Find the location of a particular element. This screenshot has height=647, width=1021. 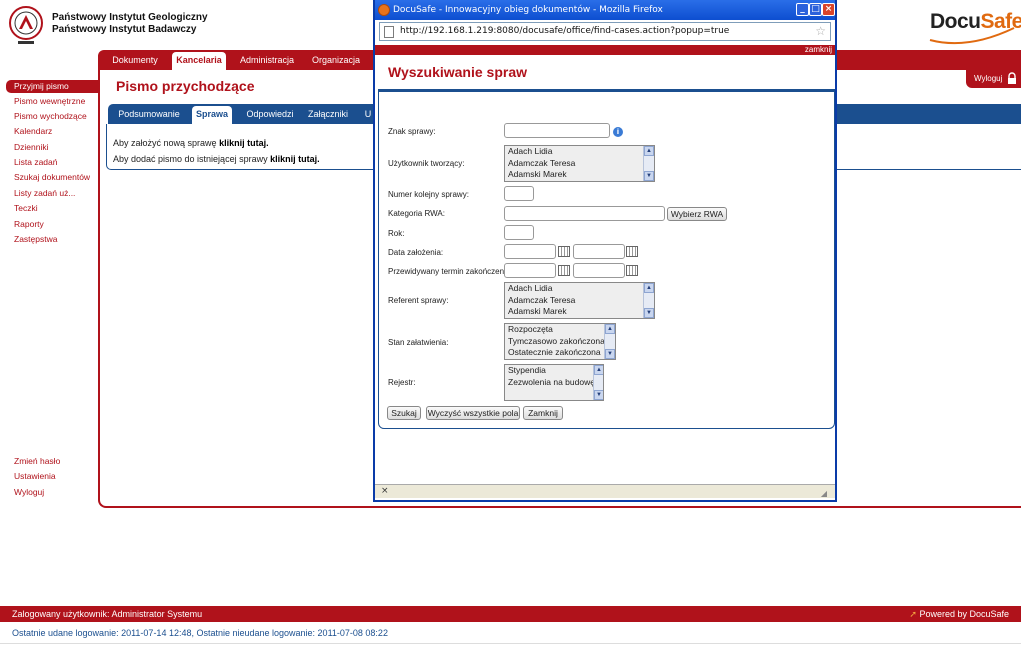

sidebar-item-przyjmij-pismo: Przyjmij pismo is located at coordinates (53, 86).